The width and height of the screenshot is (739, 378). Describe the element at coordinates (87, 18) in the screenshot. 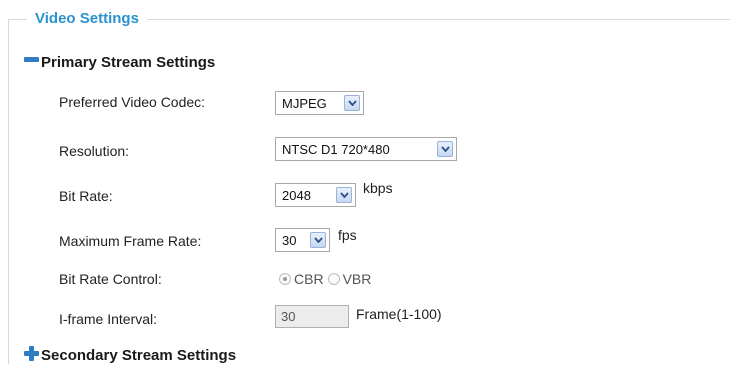

I see `fieldset-legend: Video Settings` at that location.